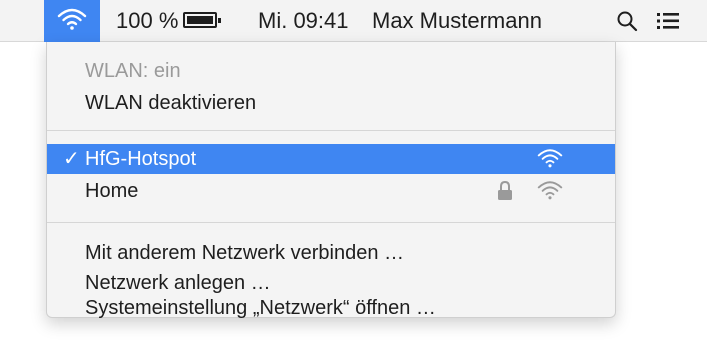 Image resolution: width=707 pixels, height=347 pixels. Describe the element at coordinates (505, 195) in the screenshot. I see `lock-icon` at that location.